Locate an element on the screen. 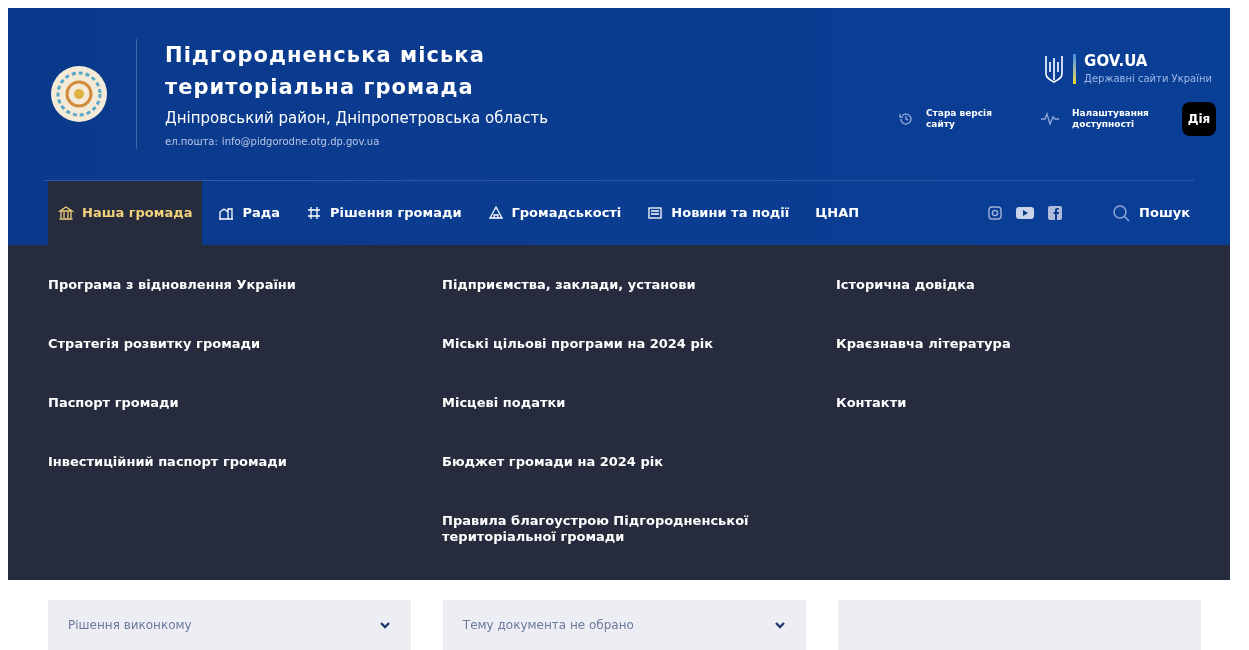 Image resolution: width=1249 pixels, height=650 pixels. menu-link: Програма з відновлення України is located at coordinates (233, 306).